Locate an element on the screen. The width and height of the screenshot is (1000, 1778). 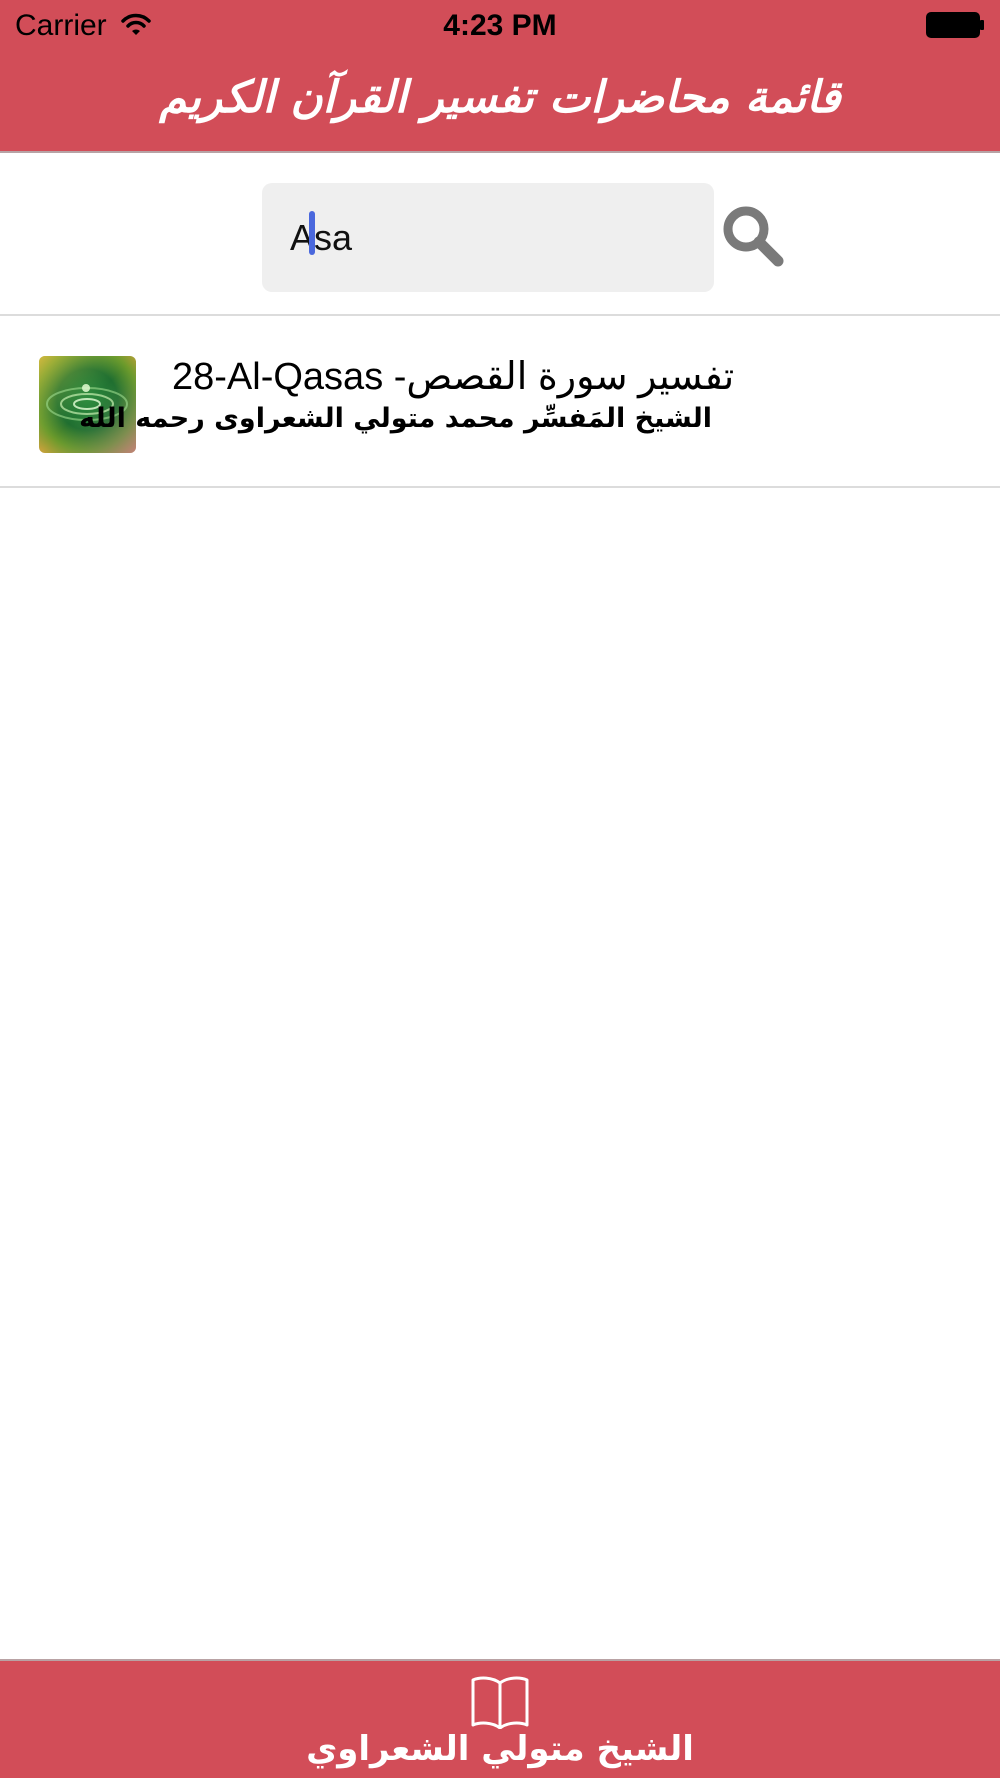
battery-icon is located at coordinates (955, 25).